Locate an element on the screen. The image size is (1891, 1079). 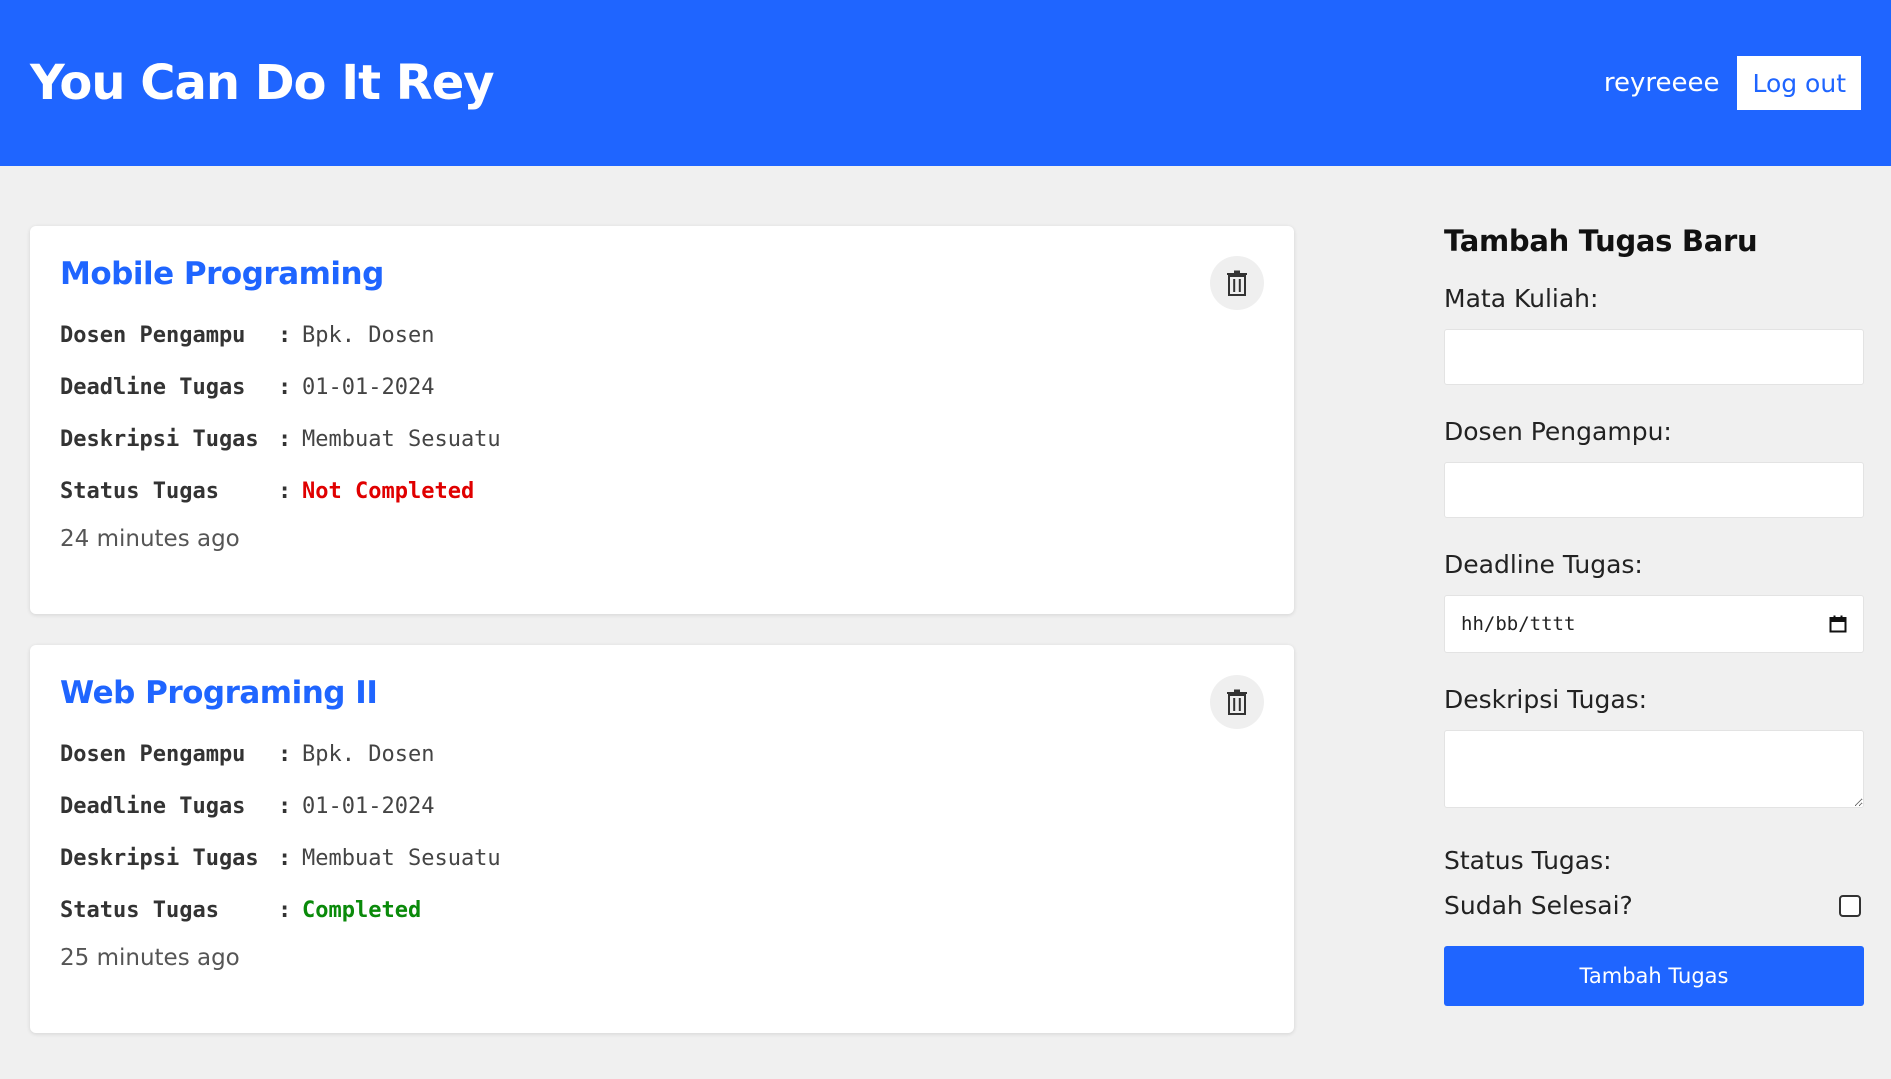
task-title: Mobile Programing is located at coordinates (222, 274).